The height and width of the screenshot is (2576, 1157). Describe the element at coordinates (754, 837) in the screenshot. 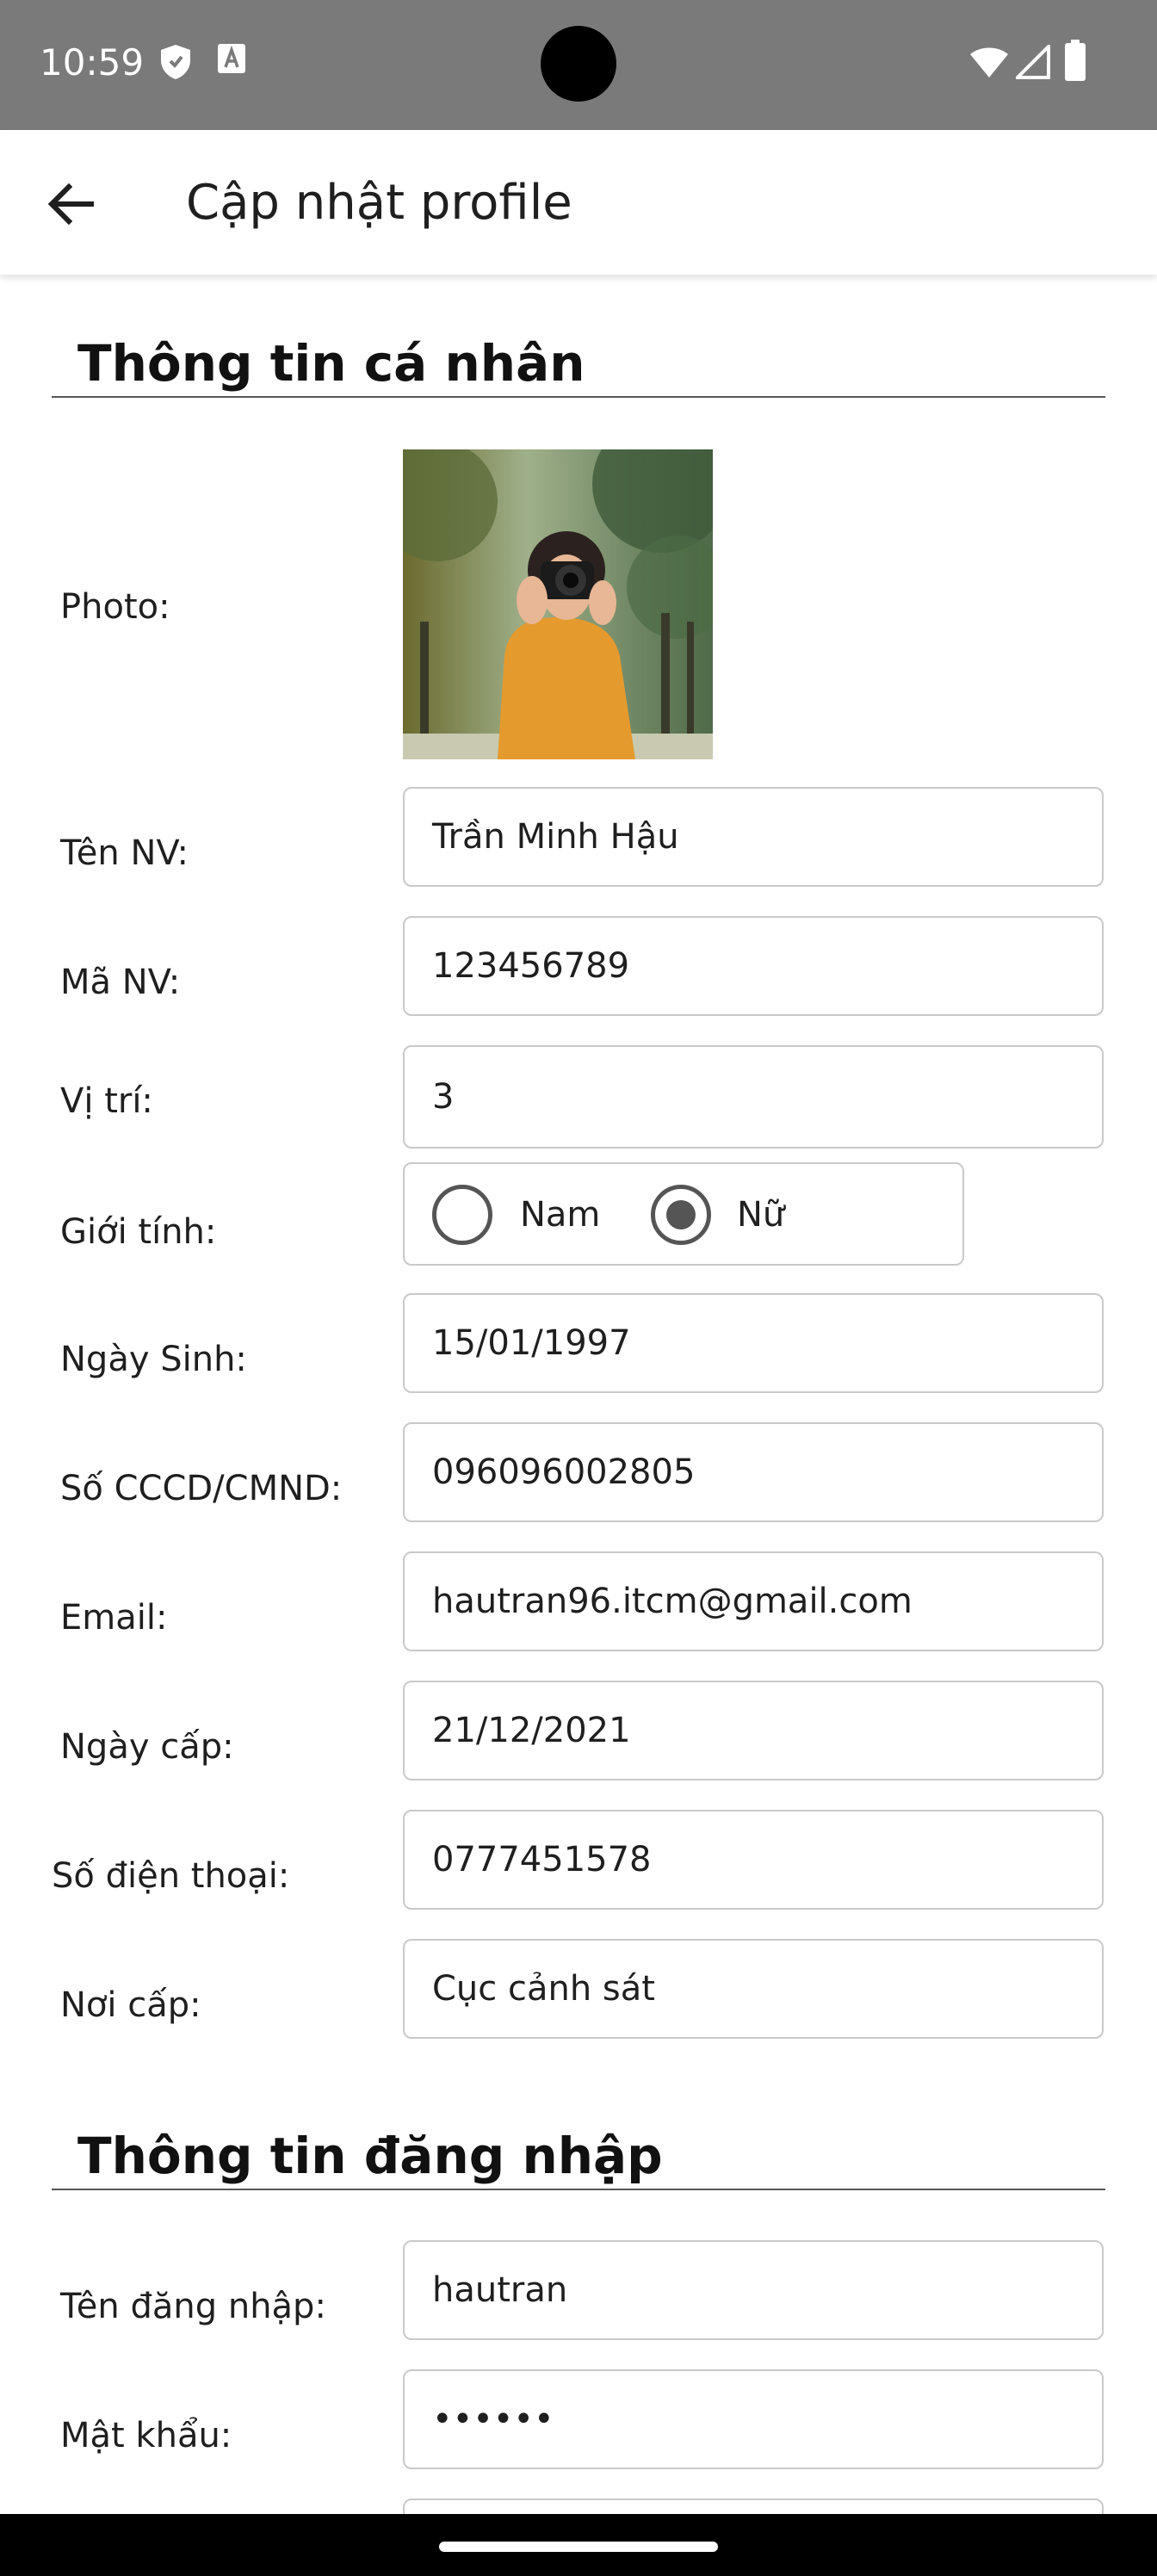

I see `employee-name-field: Trần Minh Hậu` at that location.